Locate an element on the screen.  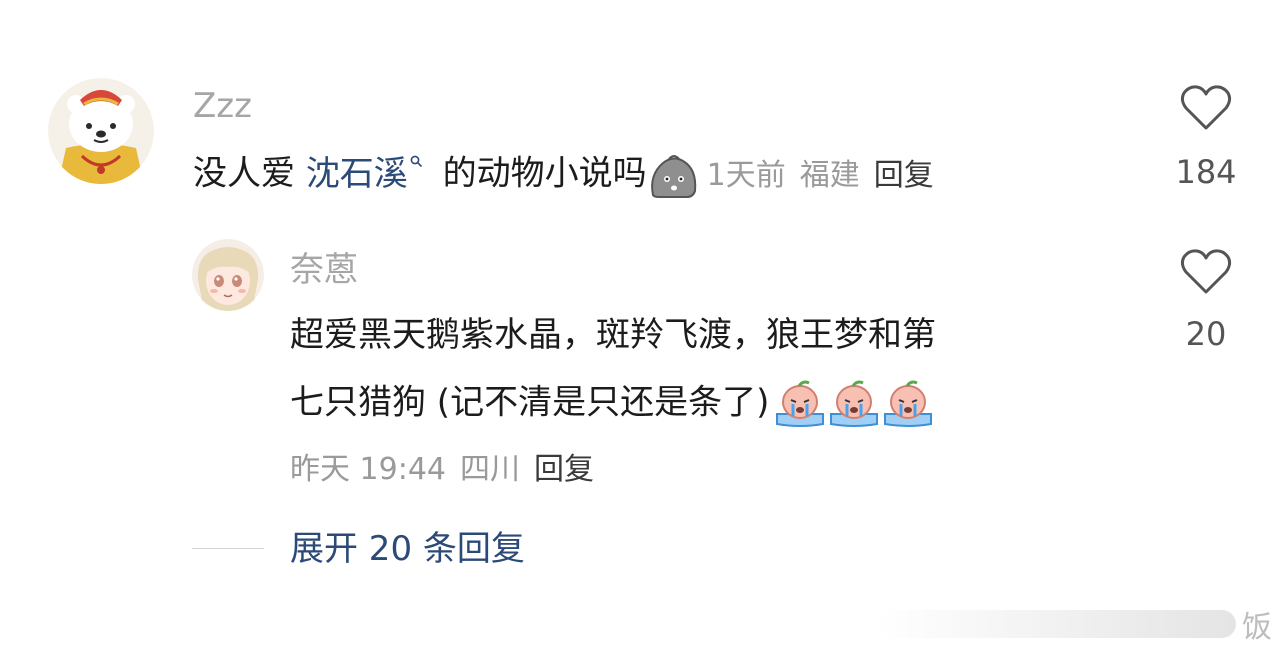
reply-reply-button: 回复 is located at coordinates (564, 469).